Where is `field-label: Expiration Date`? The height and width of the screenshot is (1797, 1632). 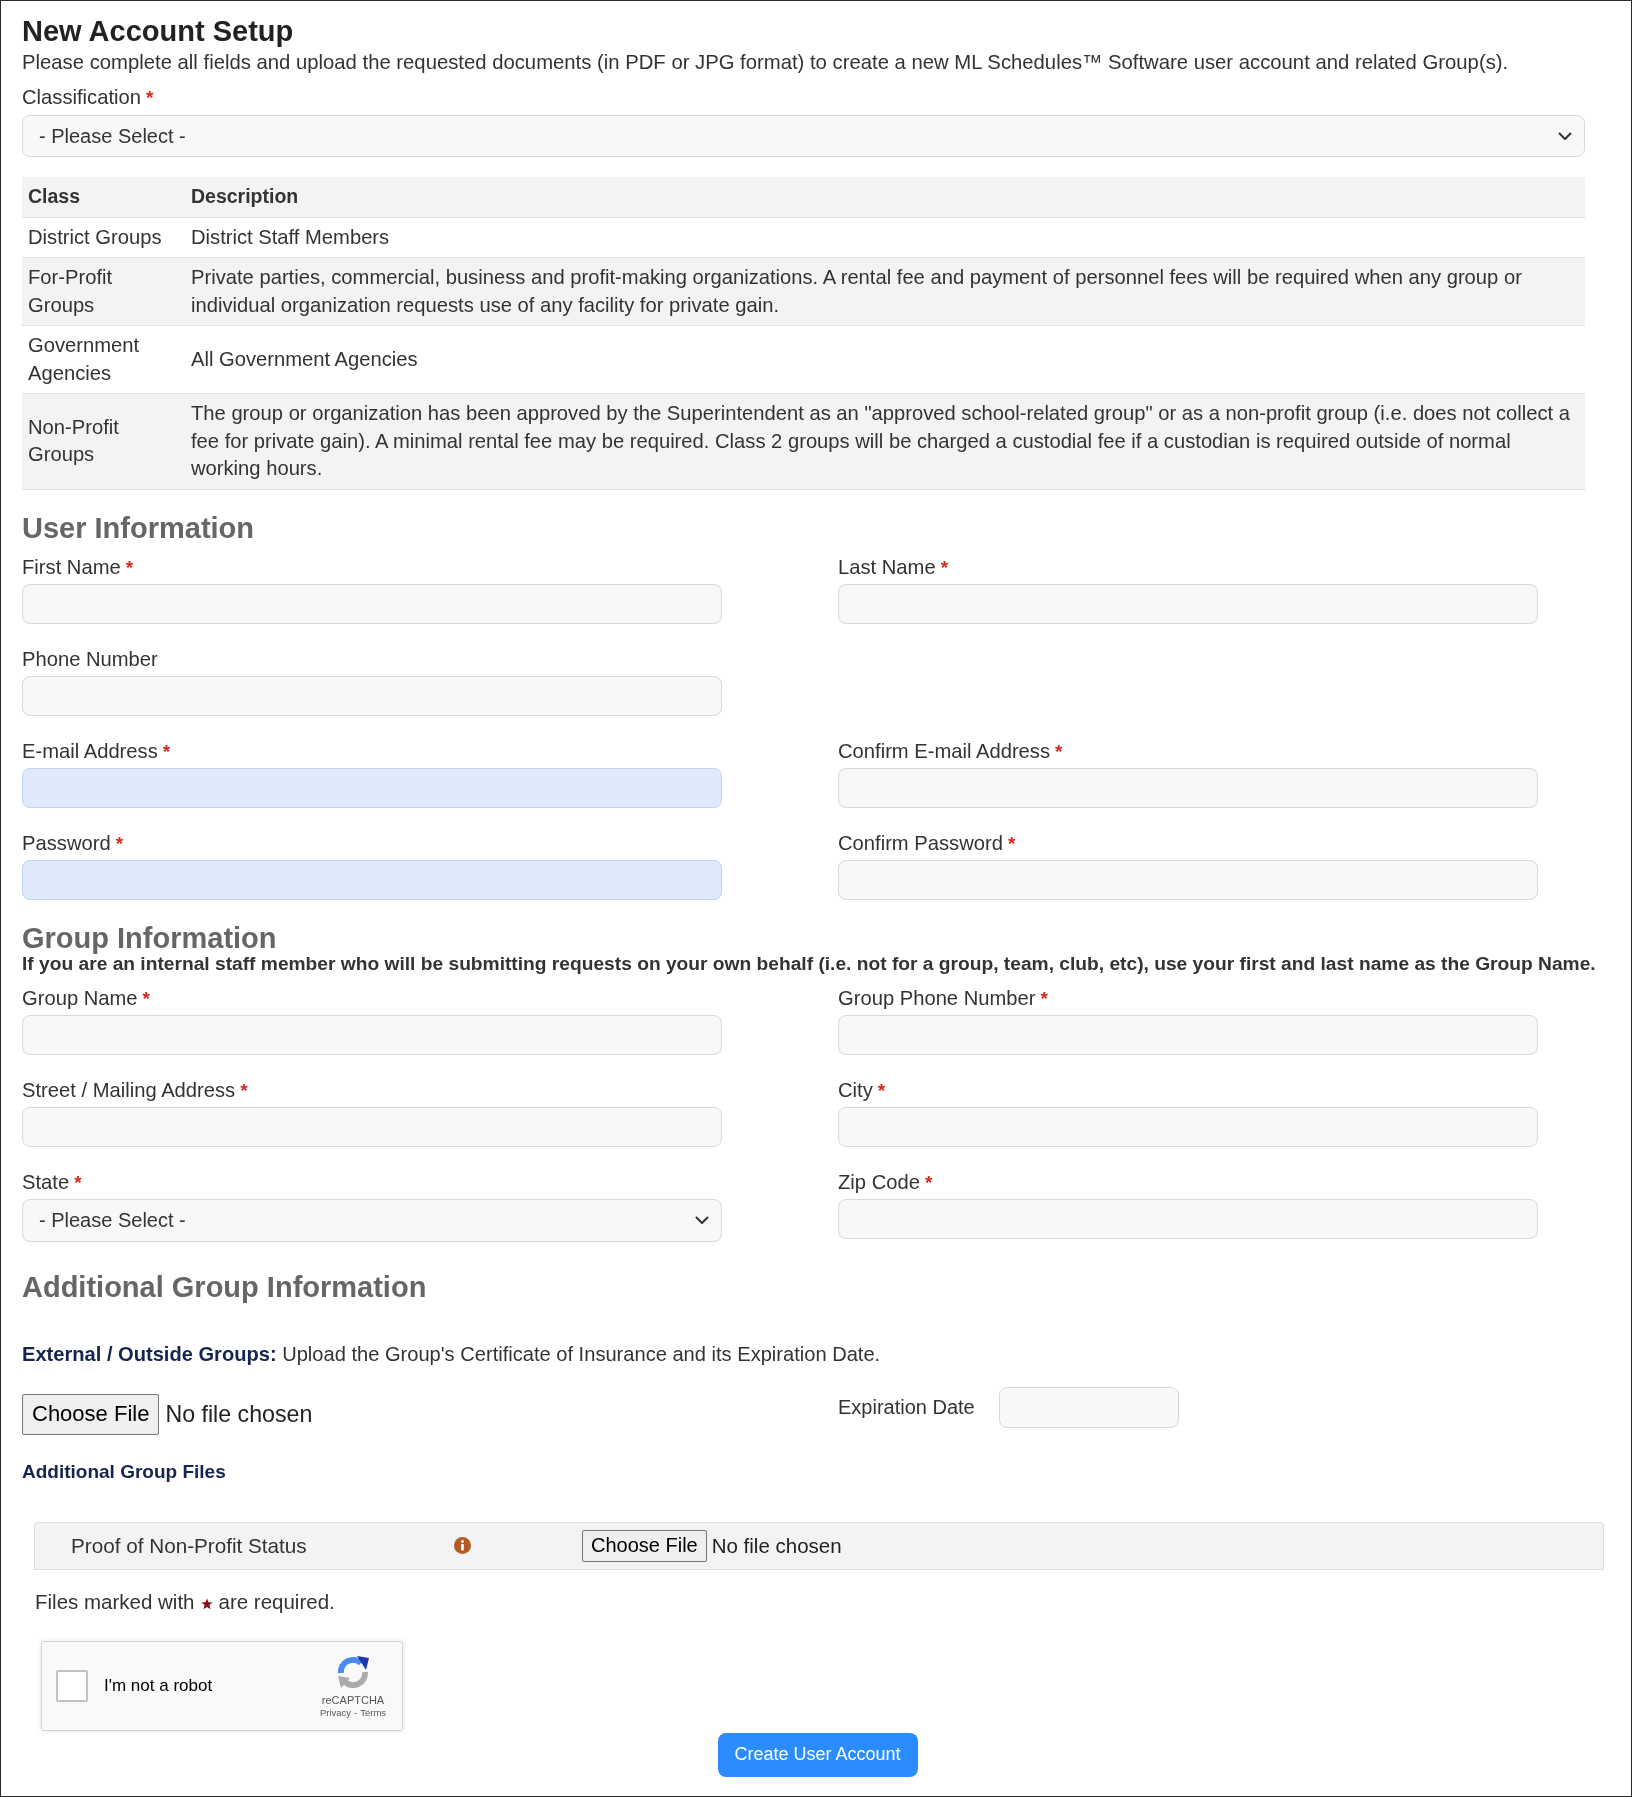 field-label: Expiration Date is located at coordinates (906, 1407).